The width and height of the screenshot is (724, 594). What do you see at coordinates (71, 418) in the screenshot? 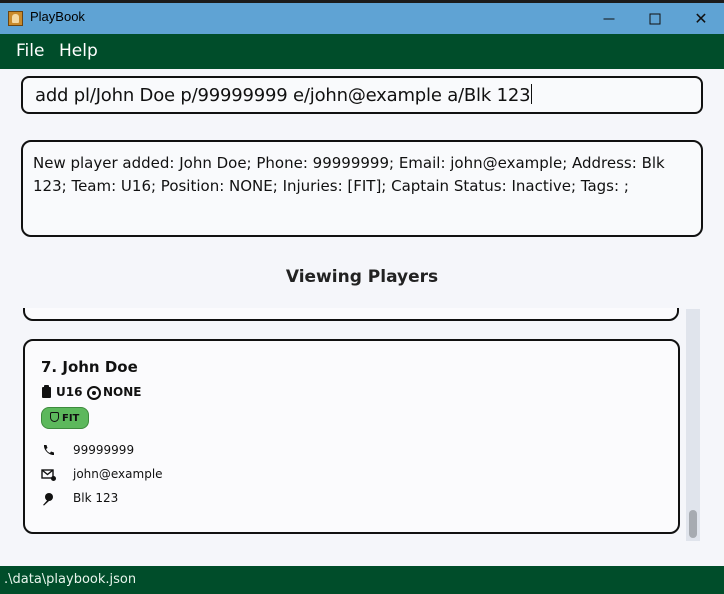
I see `injury-status-label: FIT` at bounding box center [71, 418].